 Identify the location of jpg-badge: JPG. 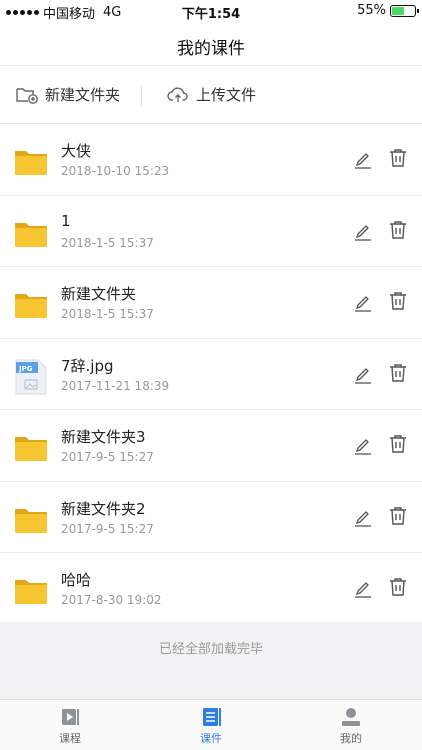
(25, 369).